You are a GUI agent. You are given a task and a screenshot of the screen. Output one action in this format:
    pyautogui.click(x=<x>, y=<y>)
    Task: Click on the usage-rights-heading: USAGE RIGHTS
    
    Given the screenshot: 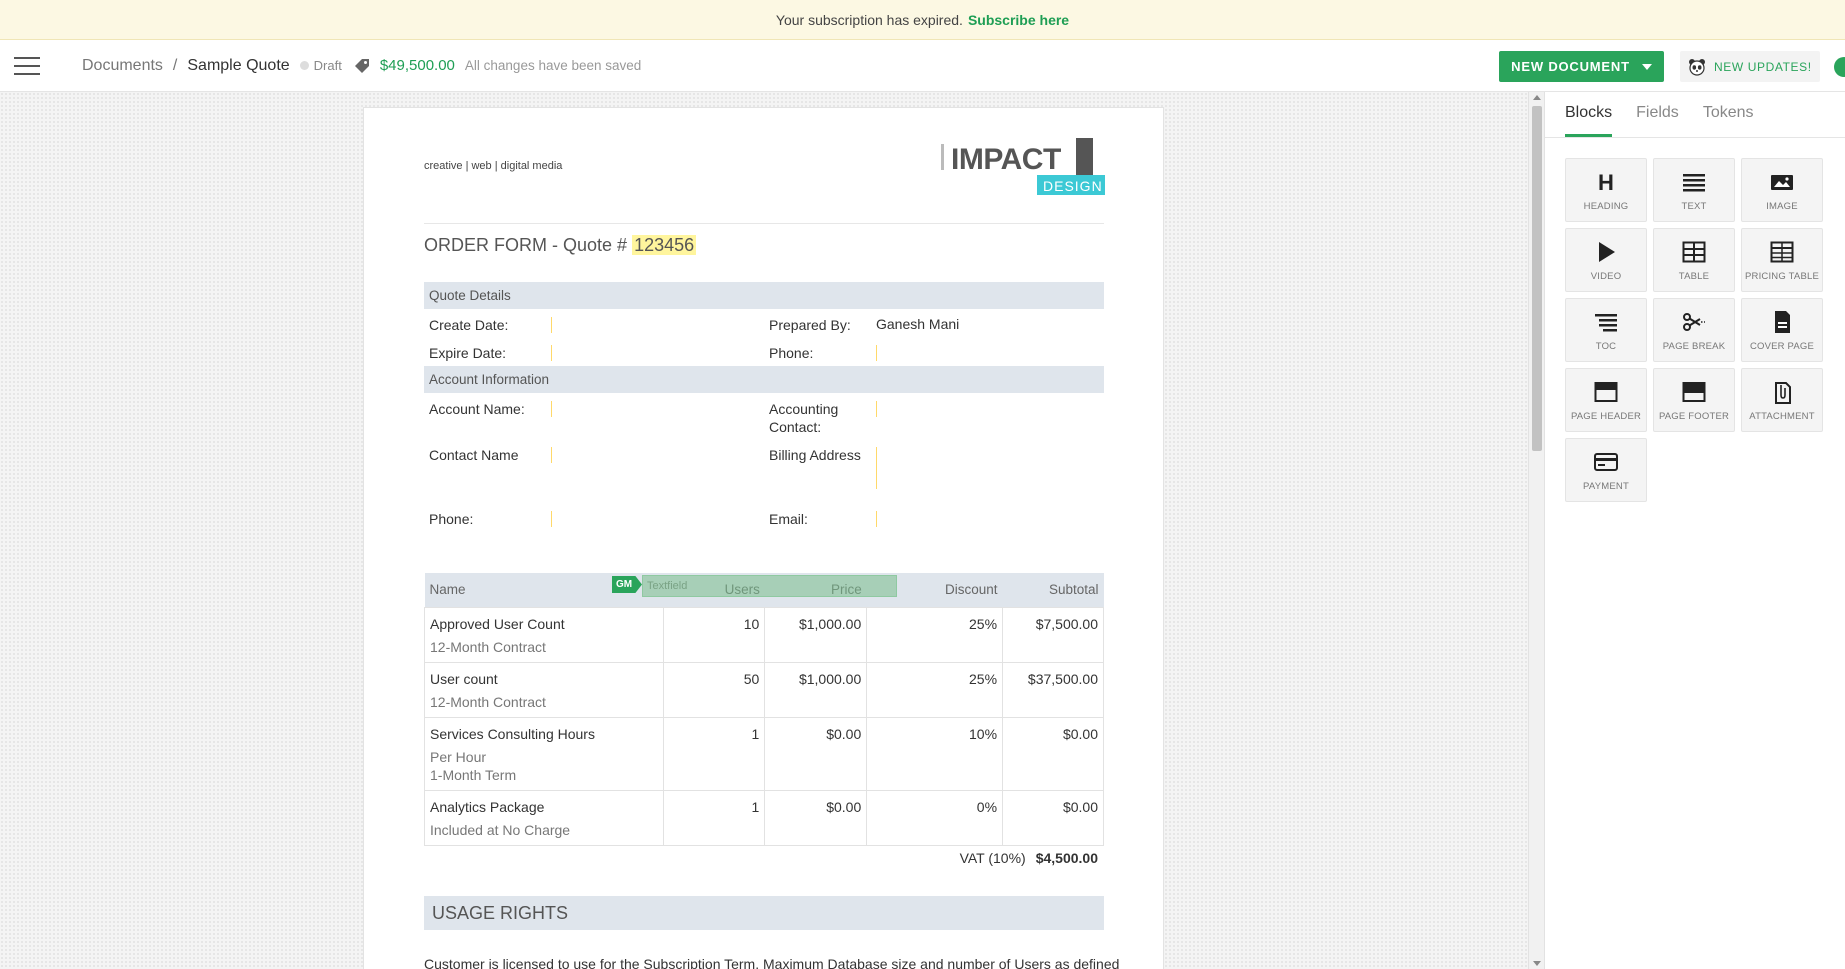 What is the action you would take?
    pyautogui.click(x=764, y=913)
    